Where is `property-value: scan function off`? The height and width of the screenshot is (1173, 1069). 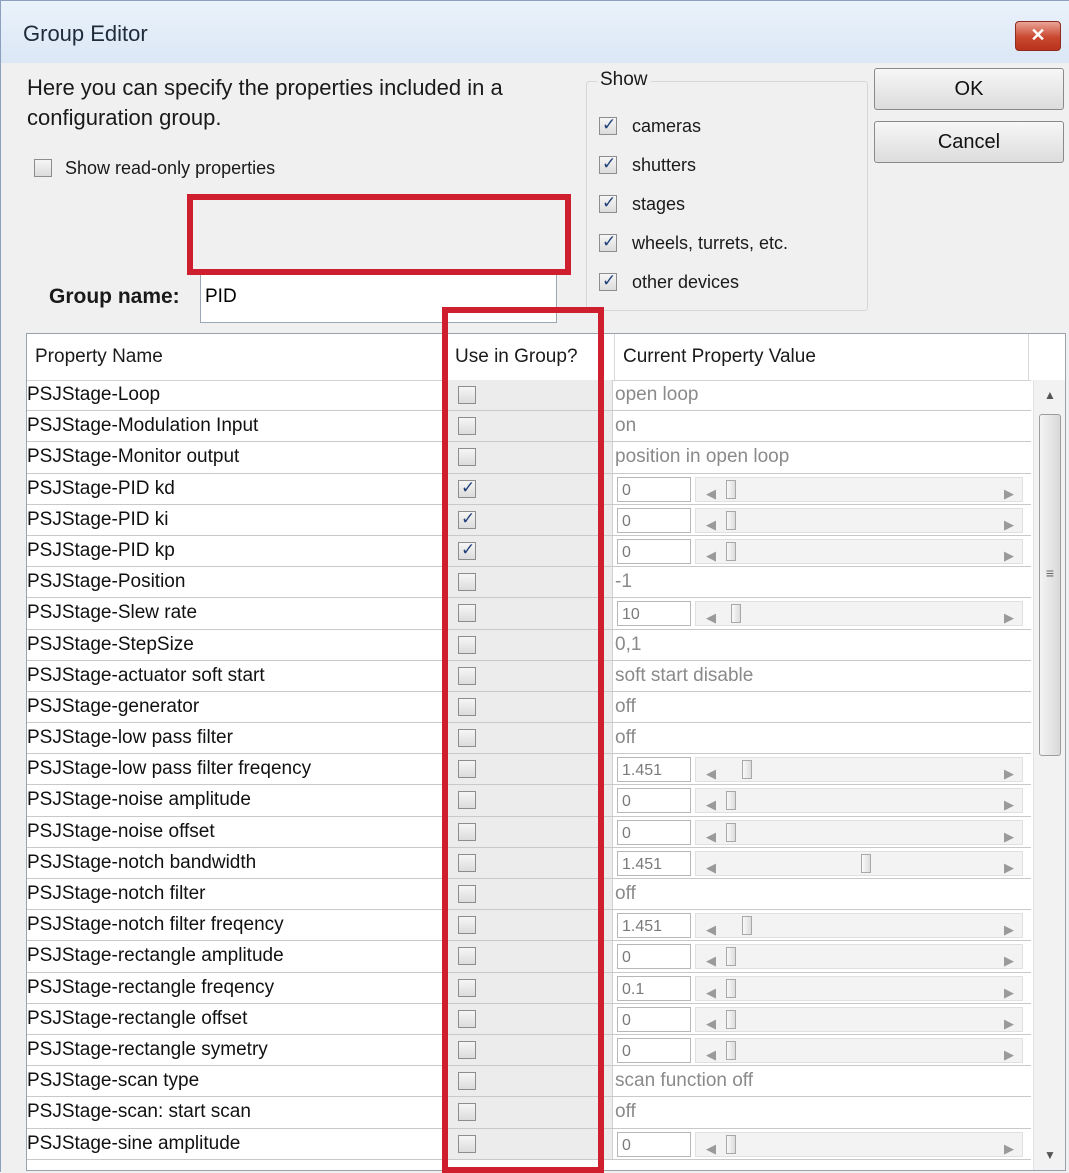
property-value: scan function off is located at coordinates (823, 1081).